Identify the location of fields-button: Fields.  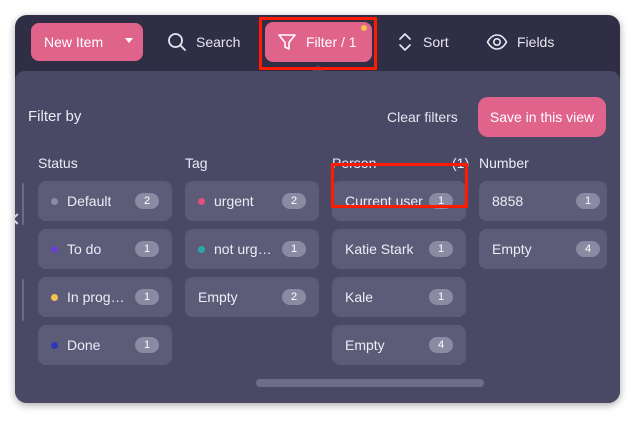
(520, 42).